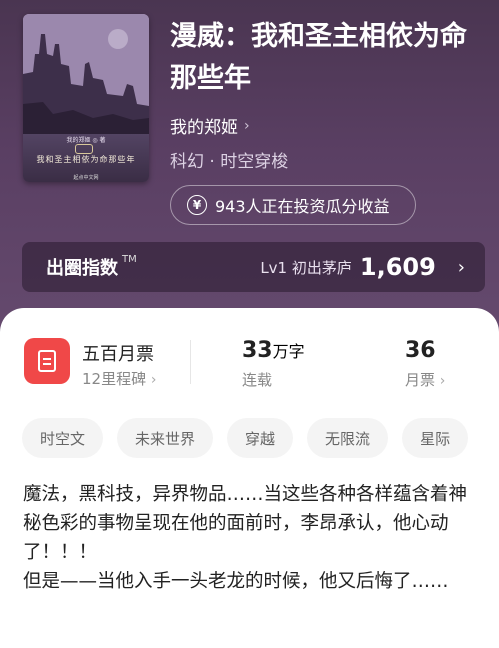 The width and height of the screenshot is (499, 648). Describe the element at coordinates (302, 206) in the screenshot. I see `invest-text: 943人正在投资瓜分收益` at that location.